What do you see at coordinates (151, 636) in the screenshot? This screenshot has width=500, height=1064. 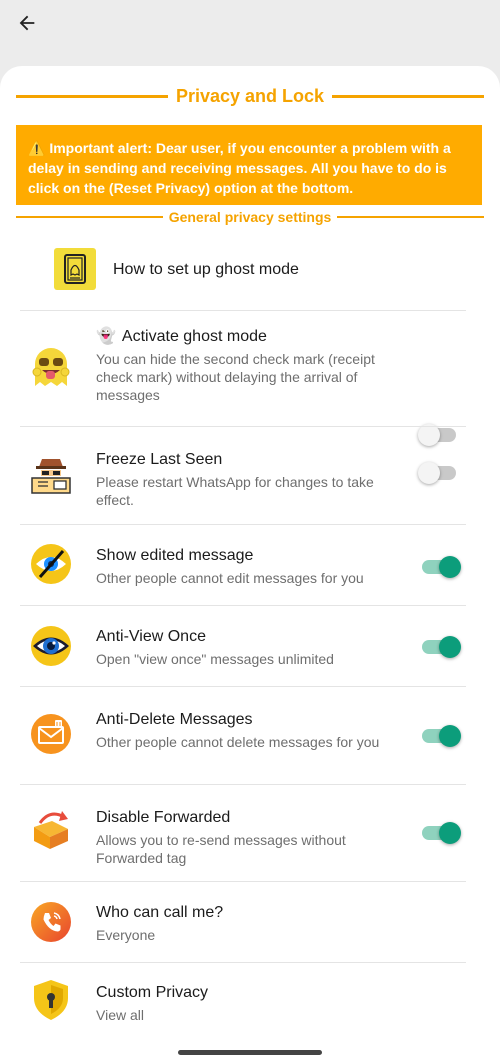 I see `item-title: Anti-View Once` at bounding box center [151, 636].